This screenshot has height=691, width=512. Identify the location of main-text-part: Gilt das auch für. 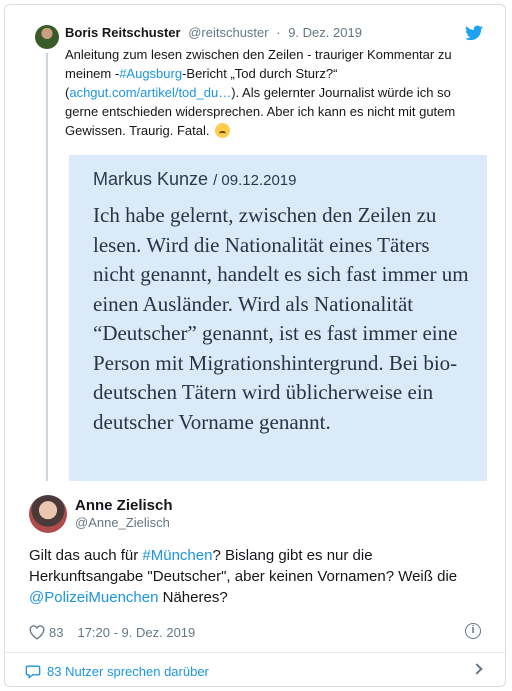
(86, 555).